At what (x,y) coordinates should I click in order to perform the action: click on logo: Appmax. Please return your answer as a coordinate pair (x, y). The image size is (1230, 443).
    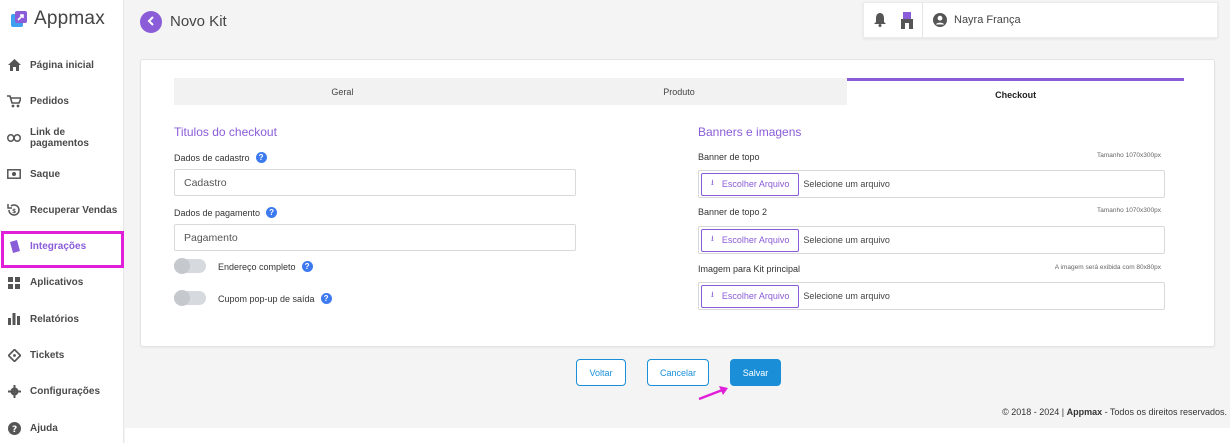
    Looking at the image, I should click on (61, 19).